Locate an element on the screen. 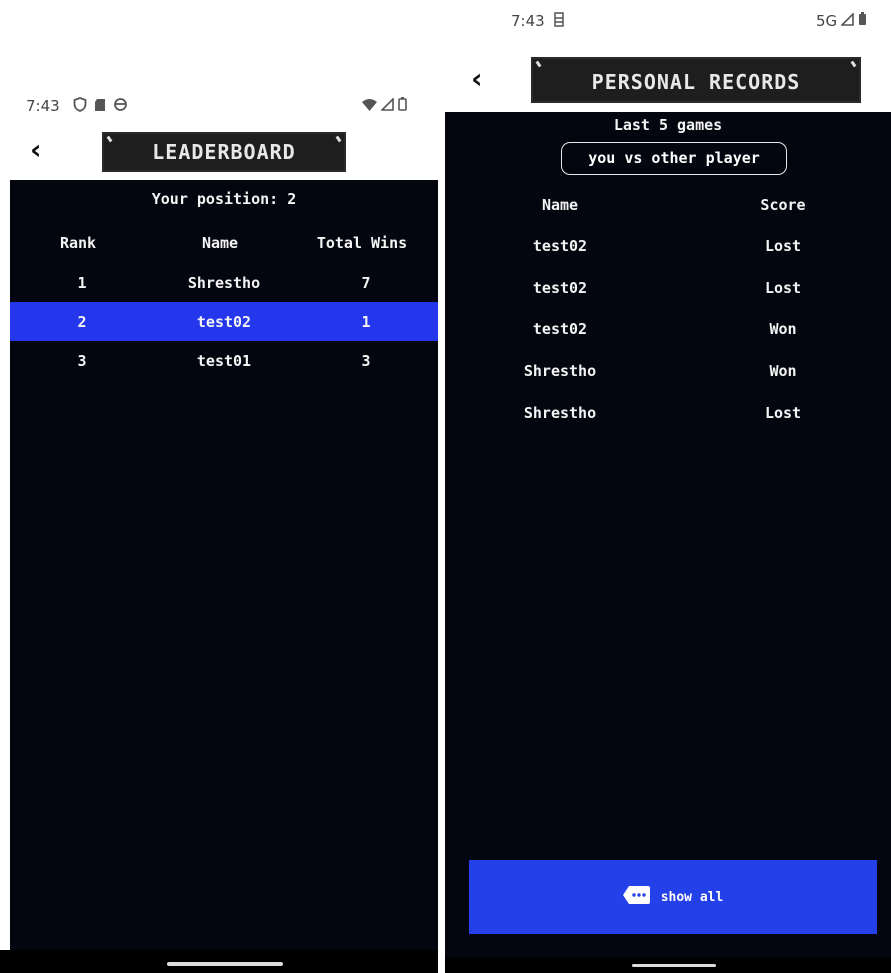  column-header-rank: Rank is located at coordinates (78, 243).